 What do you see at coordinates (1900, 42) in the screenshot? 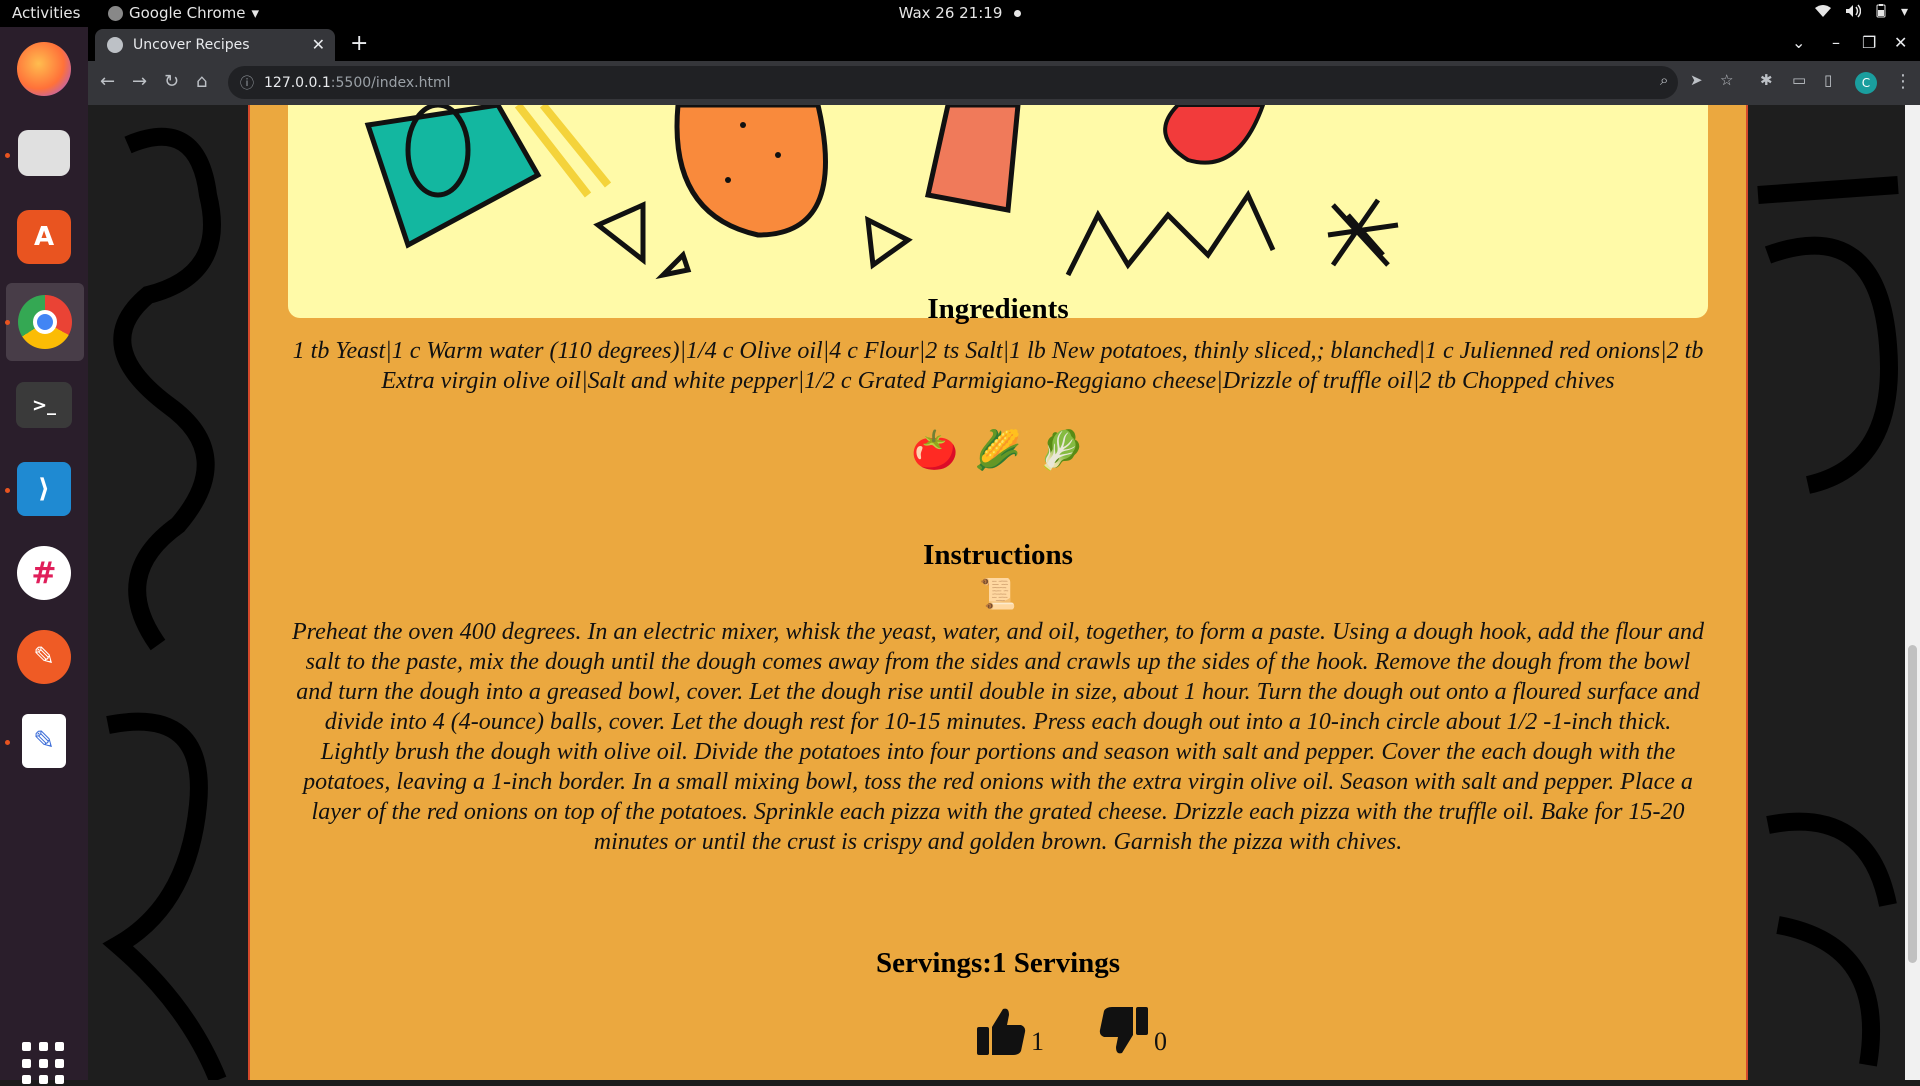
I see `close-window-icon: ✕` at bounding box center [1900, 42].